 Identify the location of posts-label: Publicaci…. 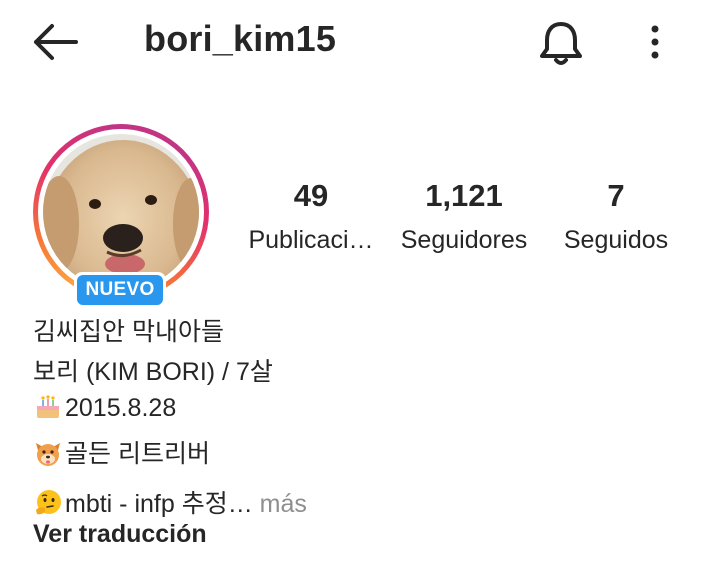
(311, 240).